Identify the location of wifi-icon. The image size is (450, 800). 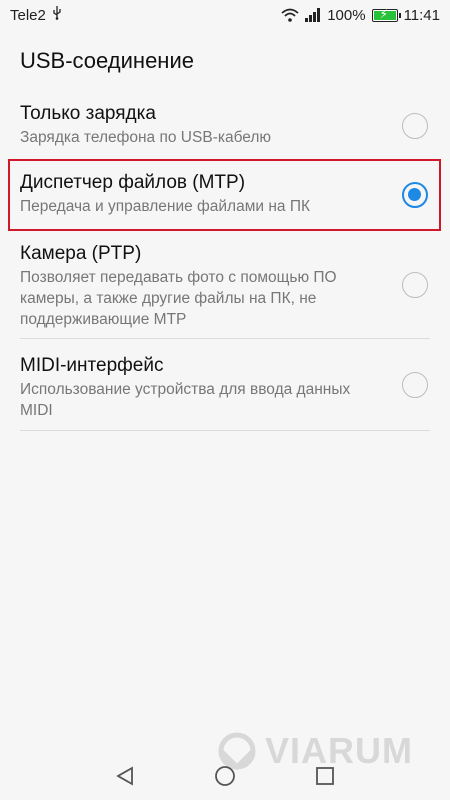
(290, 15).